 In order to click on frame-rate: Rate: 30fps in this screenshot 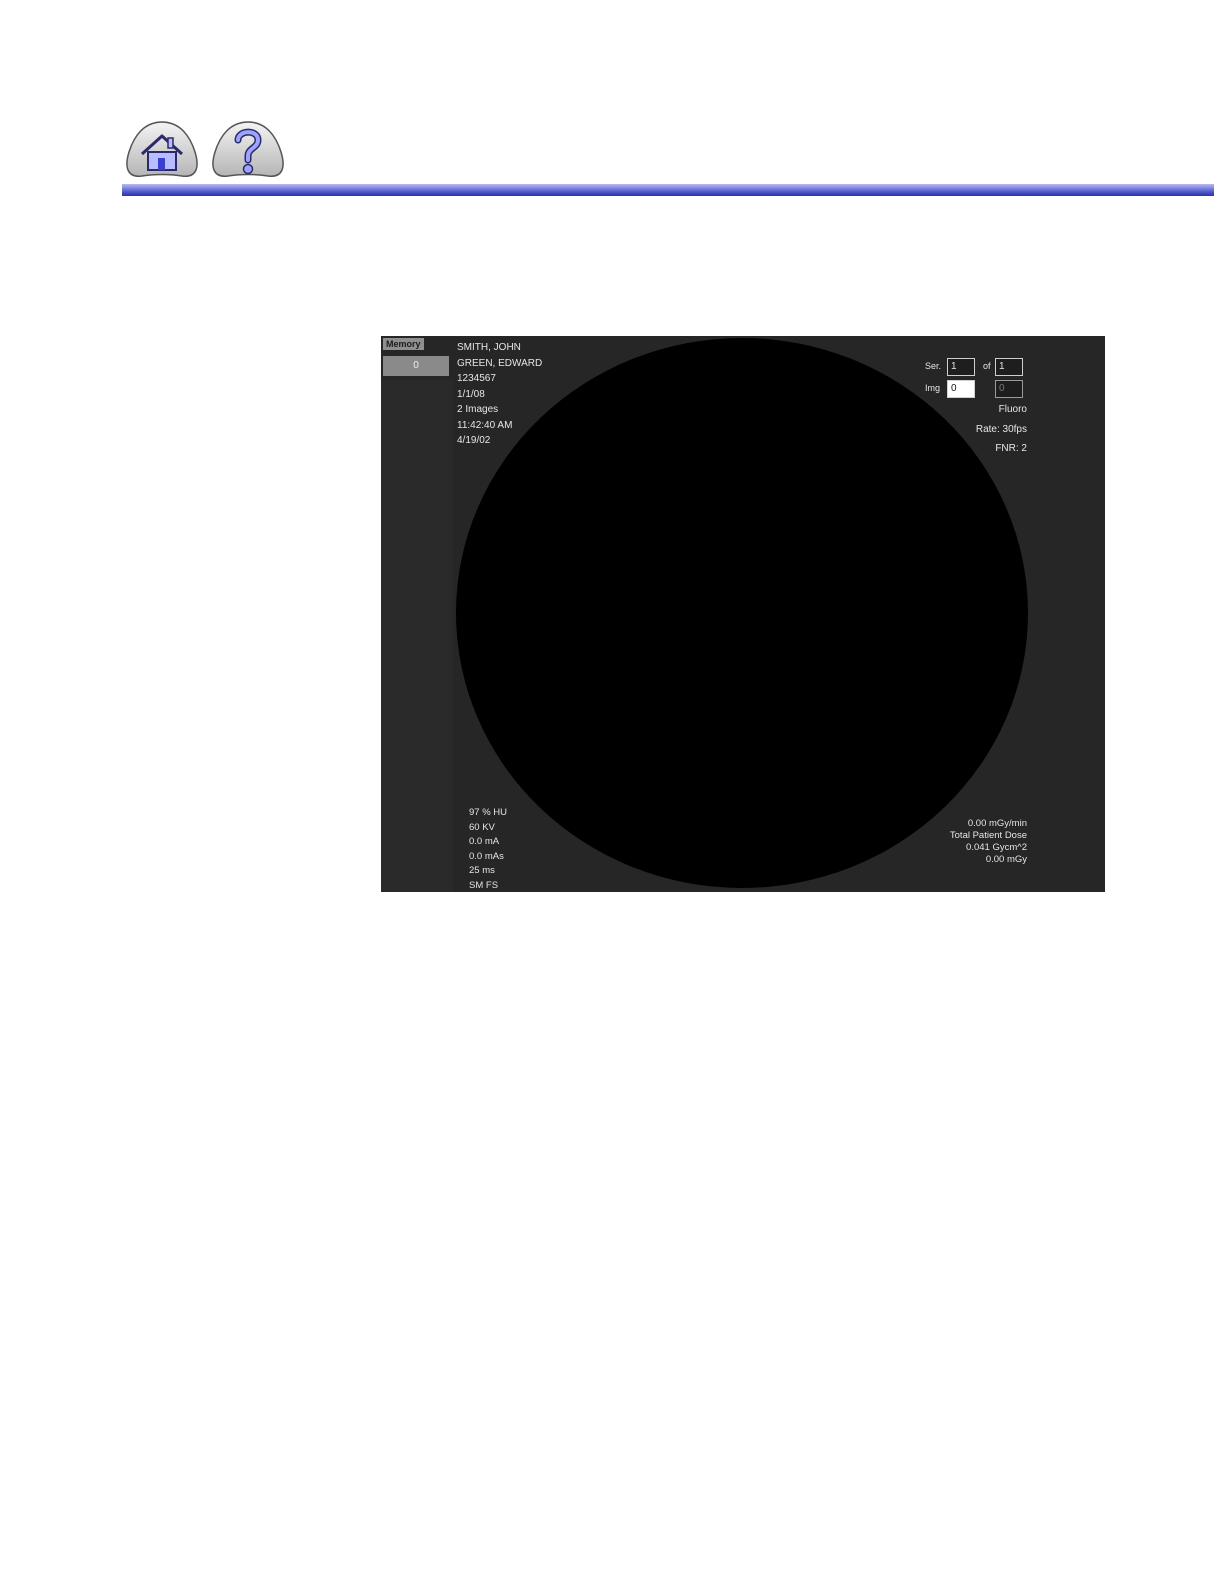, I will do `click(1001, 429)`.